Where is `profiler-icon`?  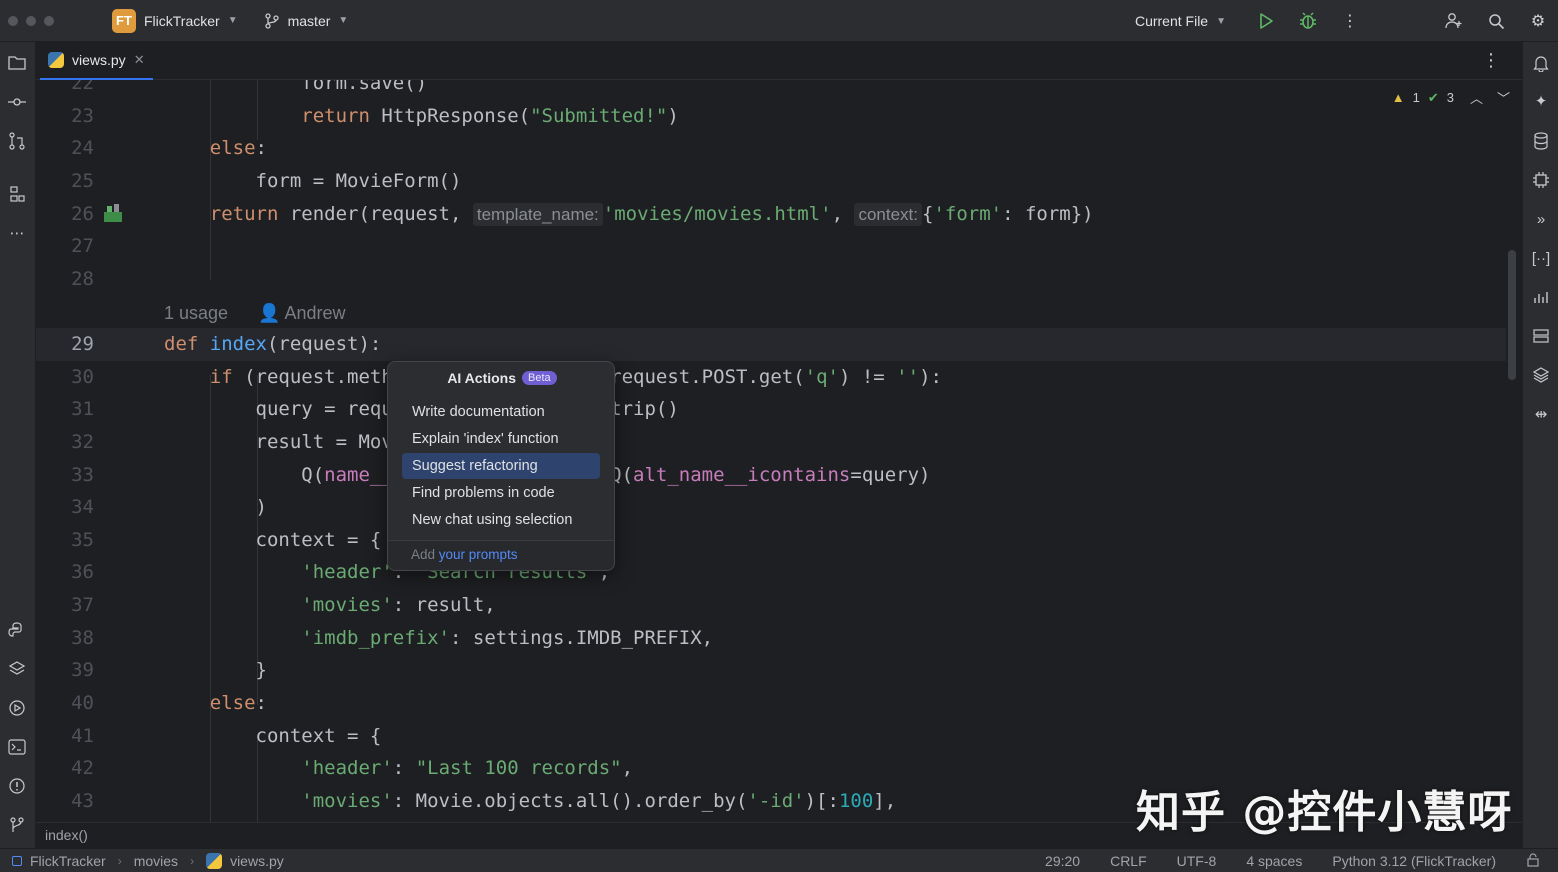
profiler-icon is located at coordinates (1541, 297).